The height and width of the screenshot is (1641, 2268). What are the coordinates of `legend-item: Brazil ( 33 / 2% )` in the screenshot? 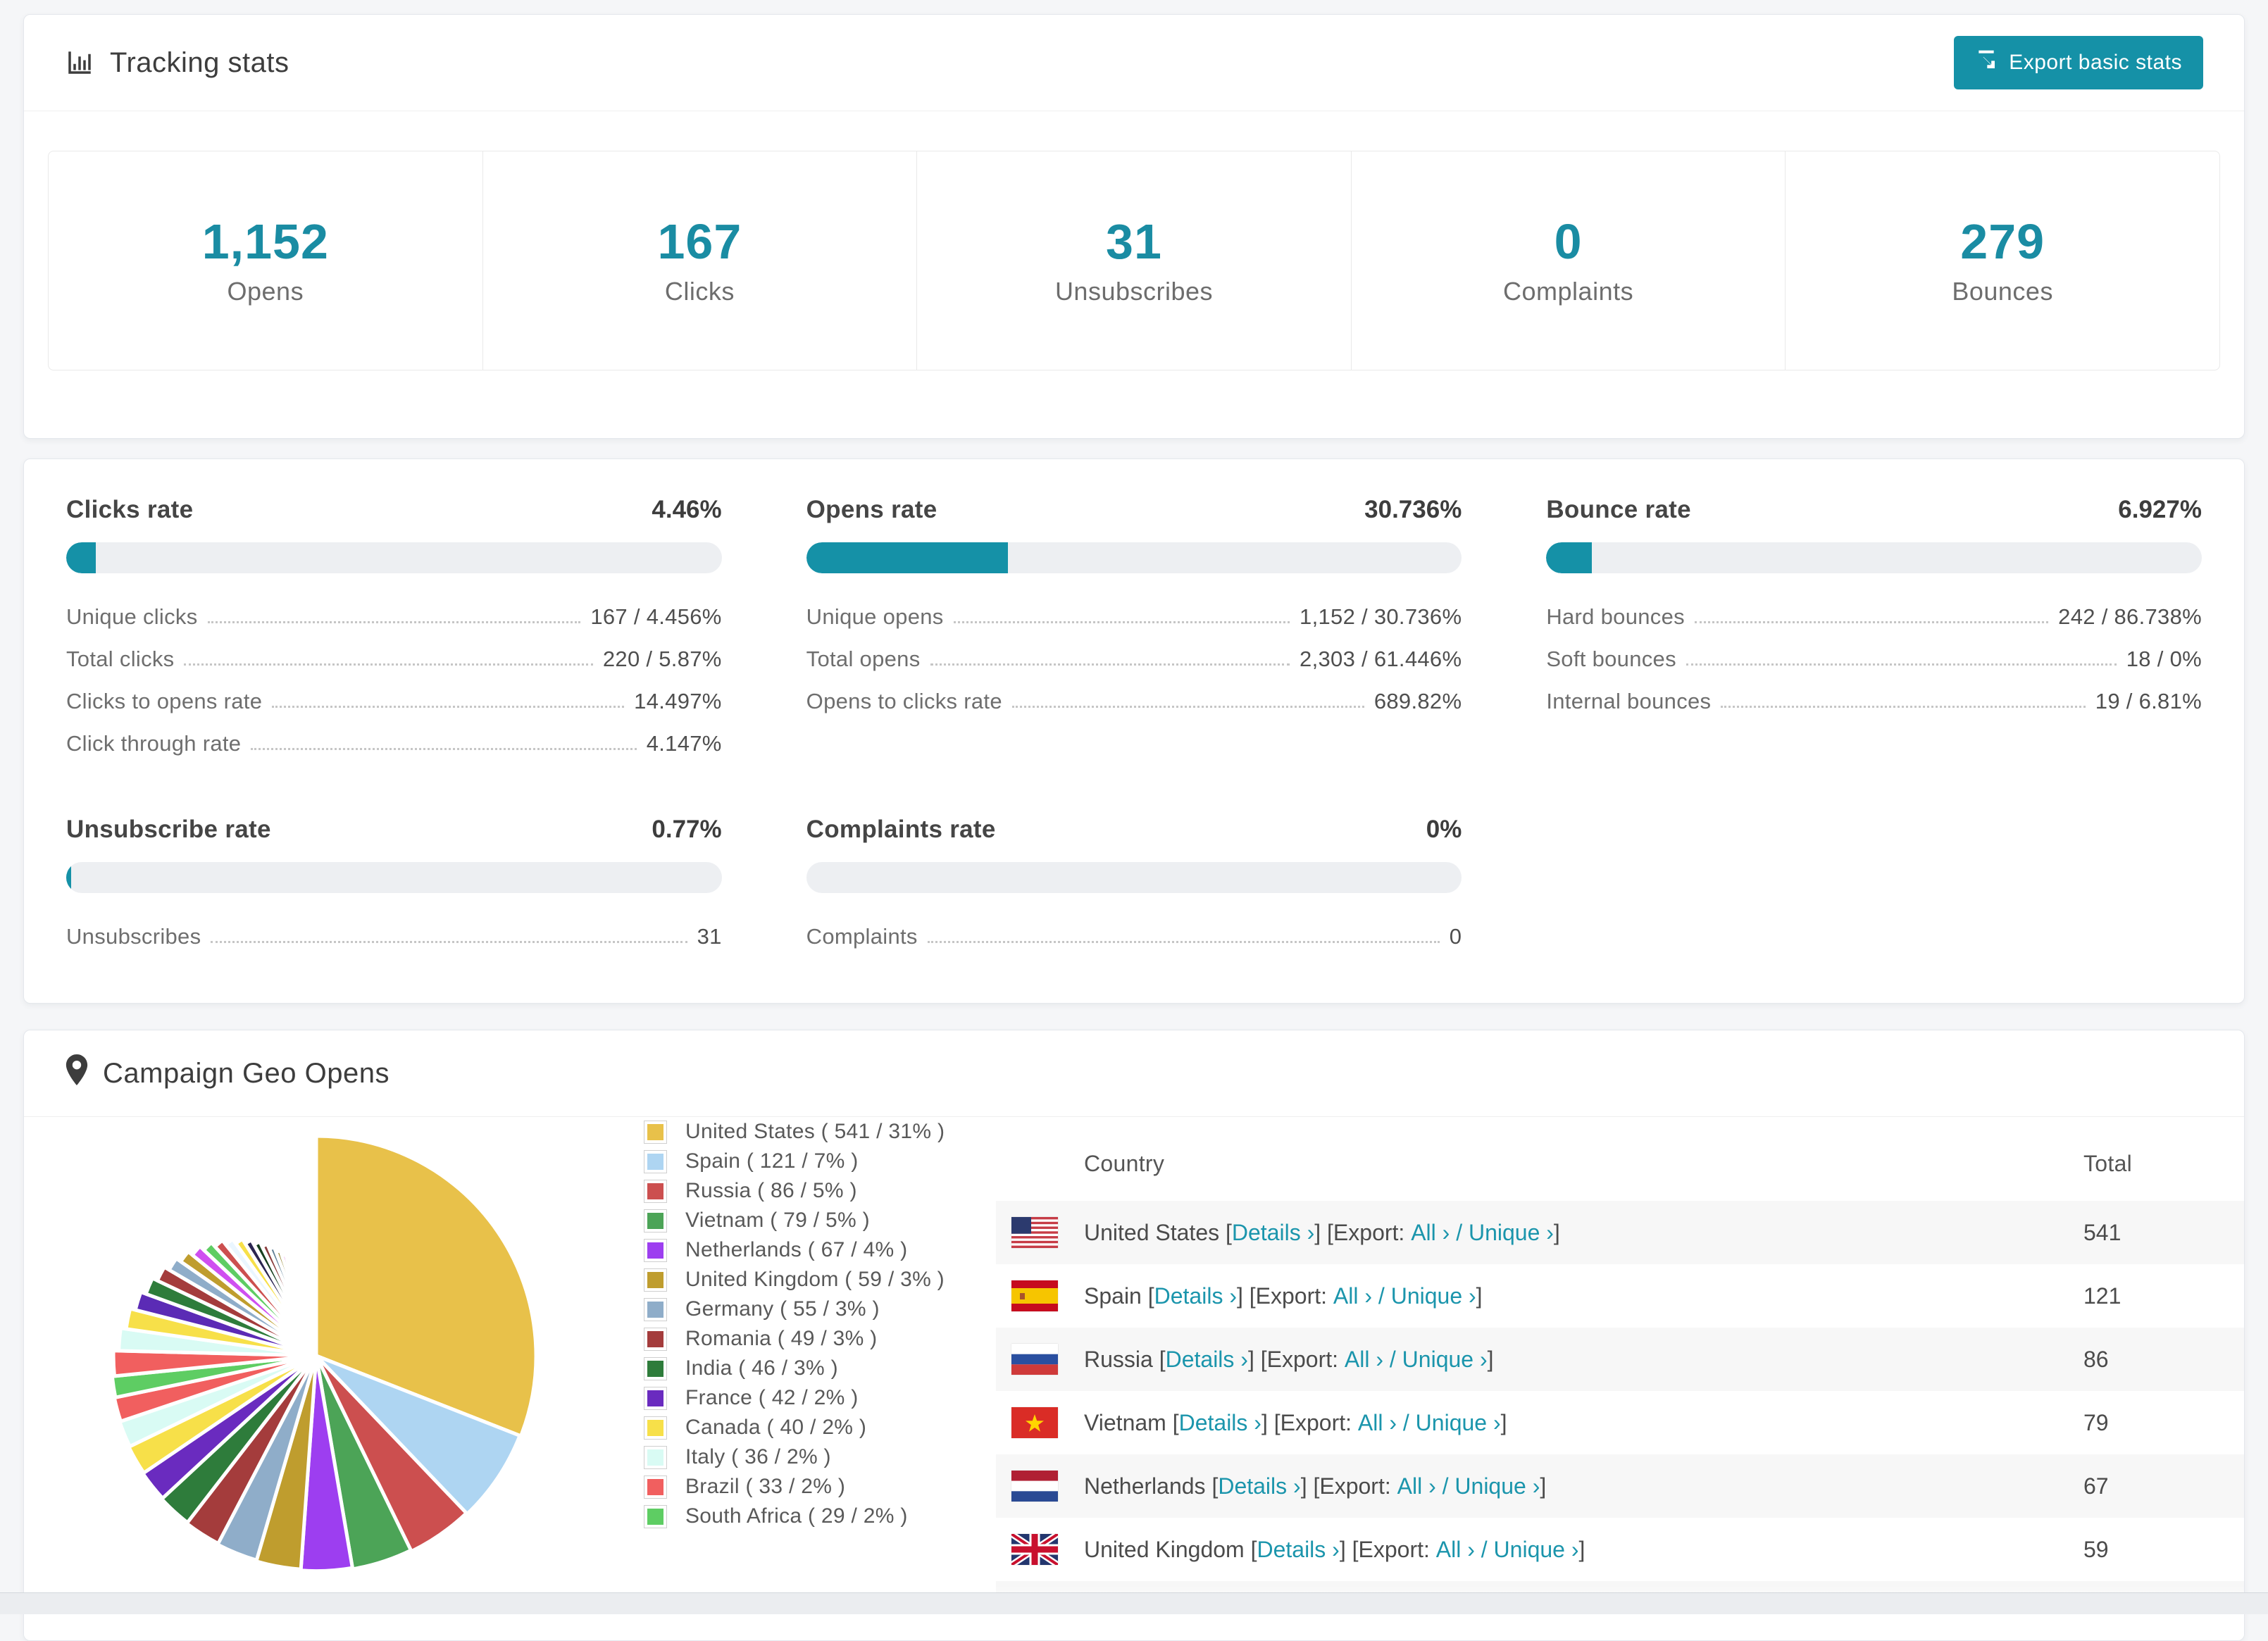 It's located at (820, 1487).